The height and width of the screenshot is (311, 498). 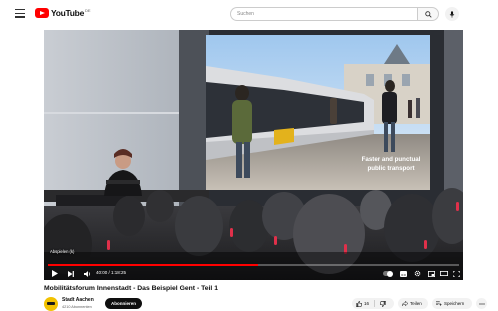 I want to click on next-button, so click(x=71, y=273).